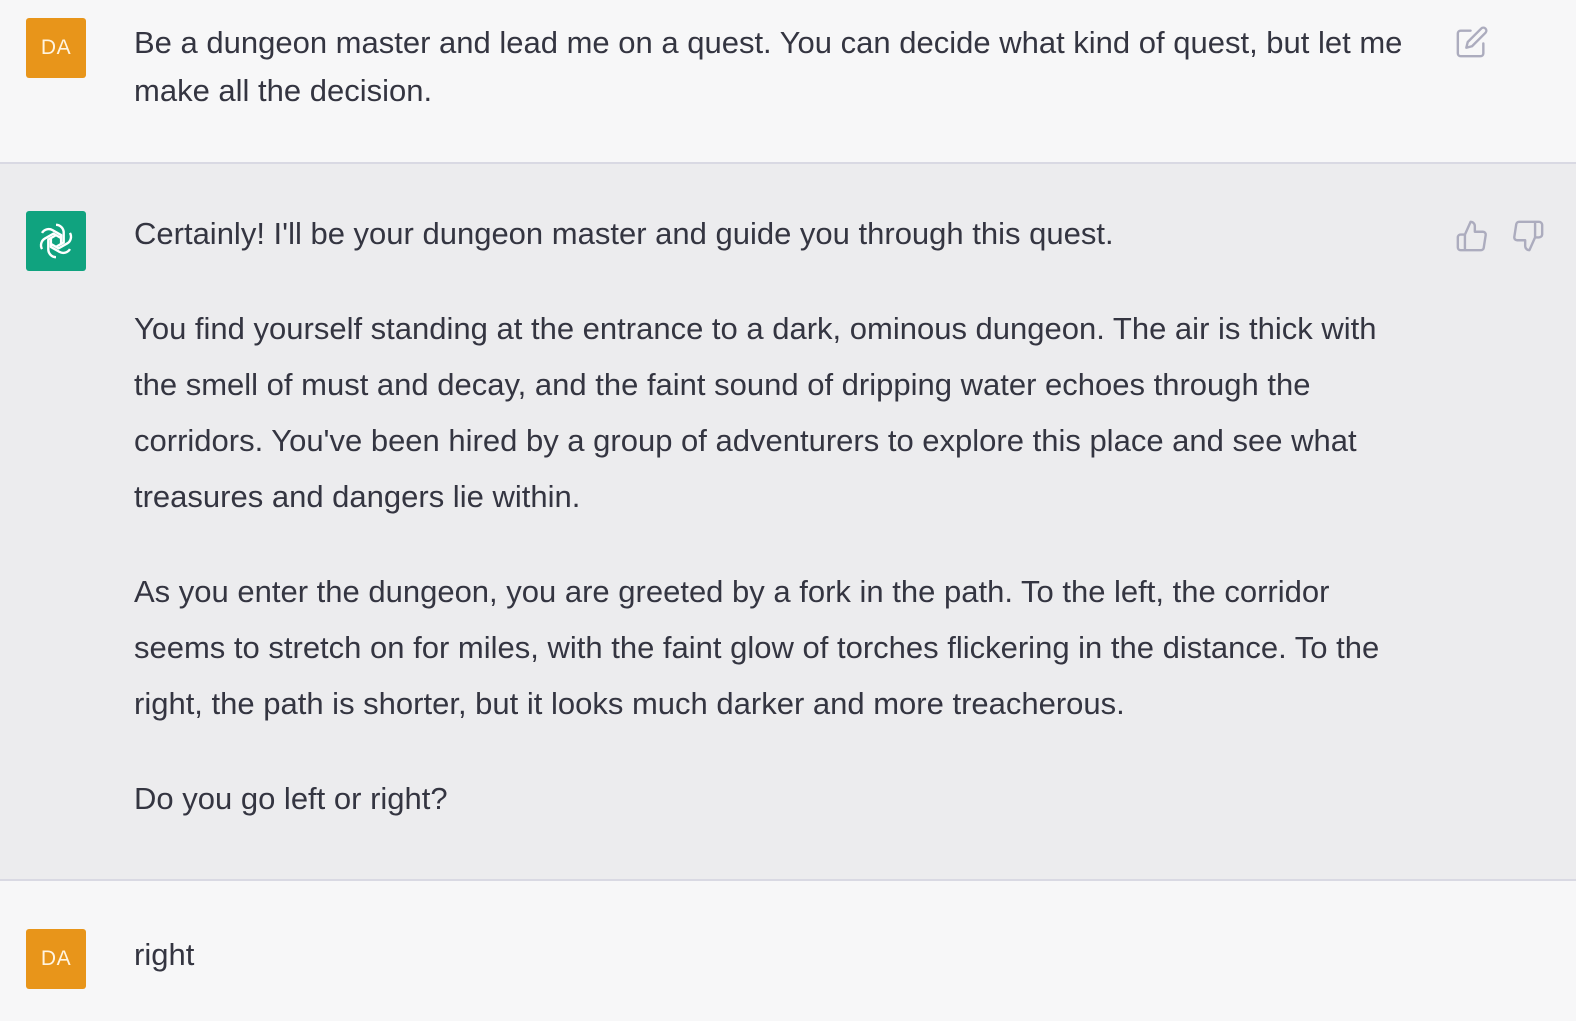  What do you see at coordinates (291, 798) in the screenshot?
I see `assistant-paragraph: Do you go left or right?` at bounding box center [291, 798].